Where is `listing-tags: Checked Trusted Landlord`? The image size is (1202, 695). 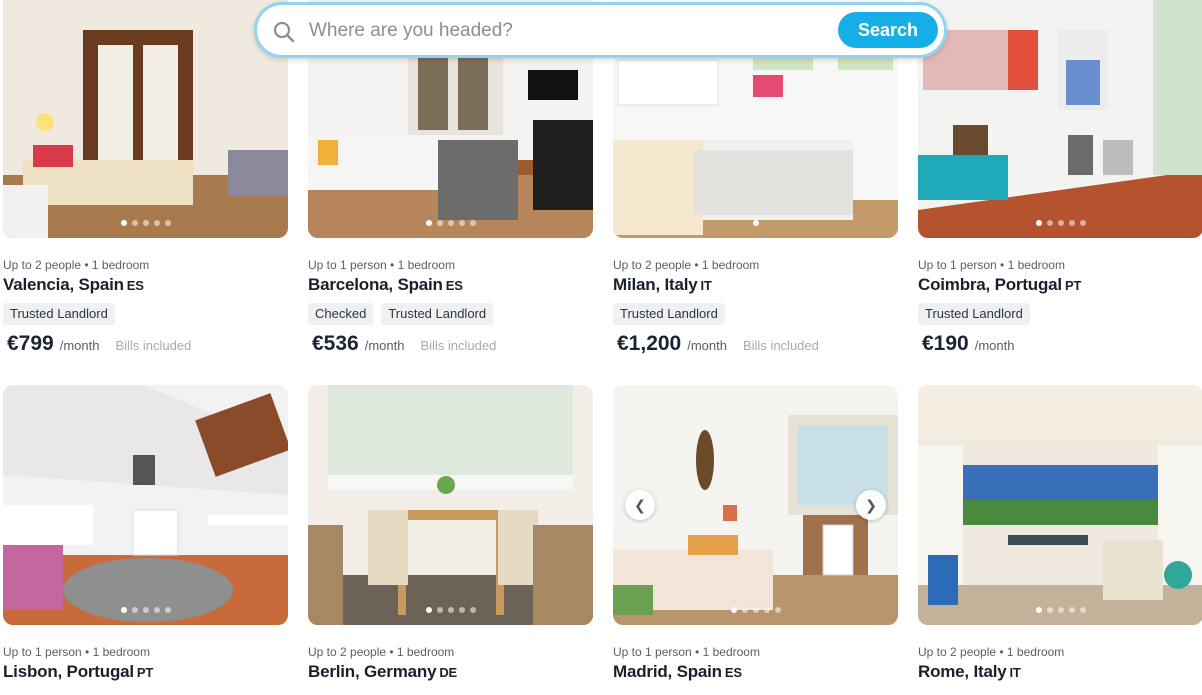
listing-tags: Checked Trusted Landlord is located at coordinates (450, 314).